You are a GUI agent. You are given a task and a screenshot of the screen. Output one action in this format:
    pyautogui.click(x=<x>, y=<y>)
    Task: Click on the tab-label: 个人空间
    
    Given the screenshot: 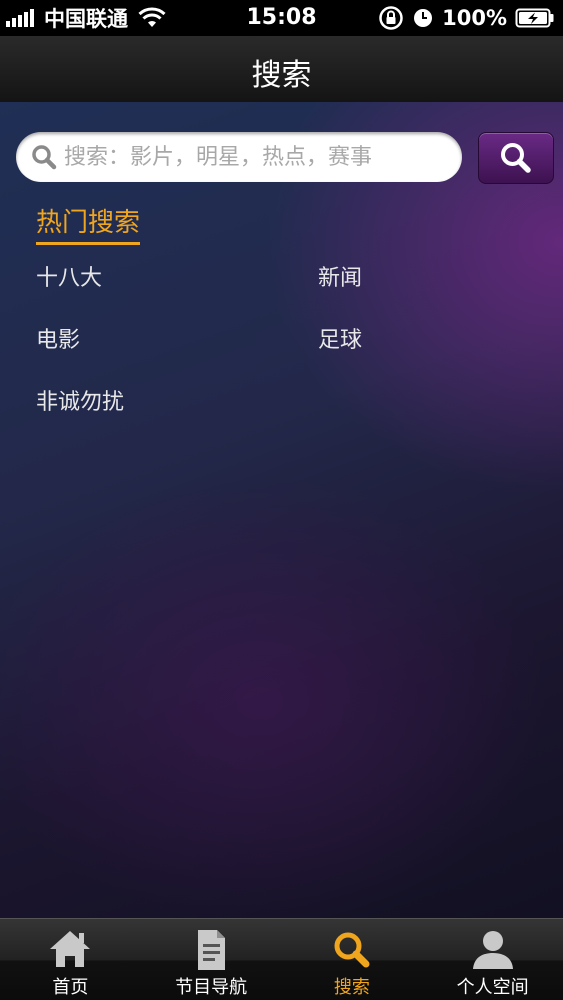 What is the action you would take?
    pyautogui.click(x=492, y=987)
    